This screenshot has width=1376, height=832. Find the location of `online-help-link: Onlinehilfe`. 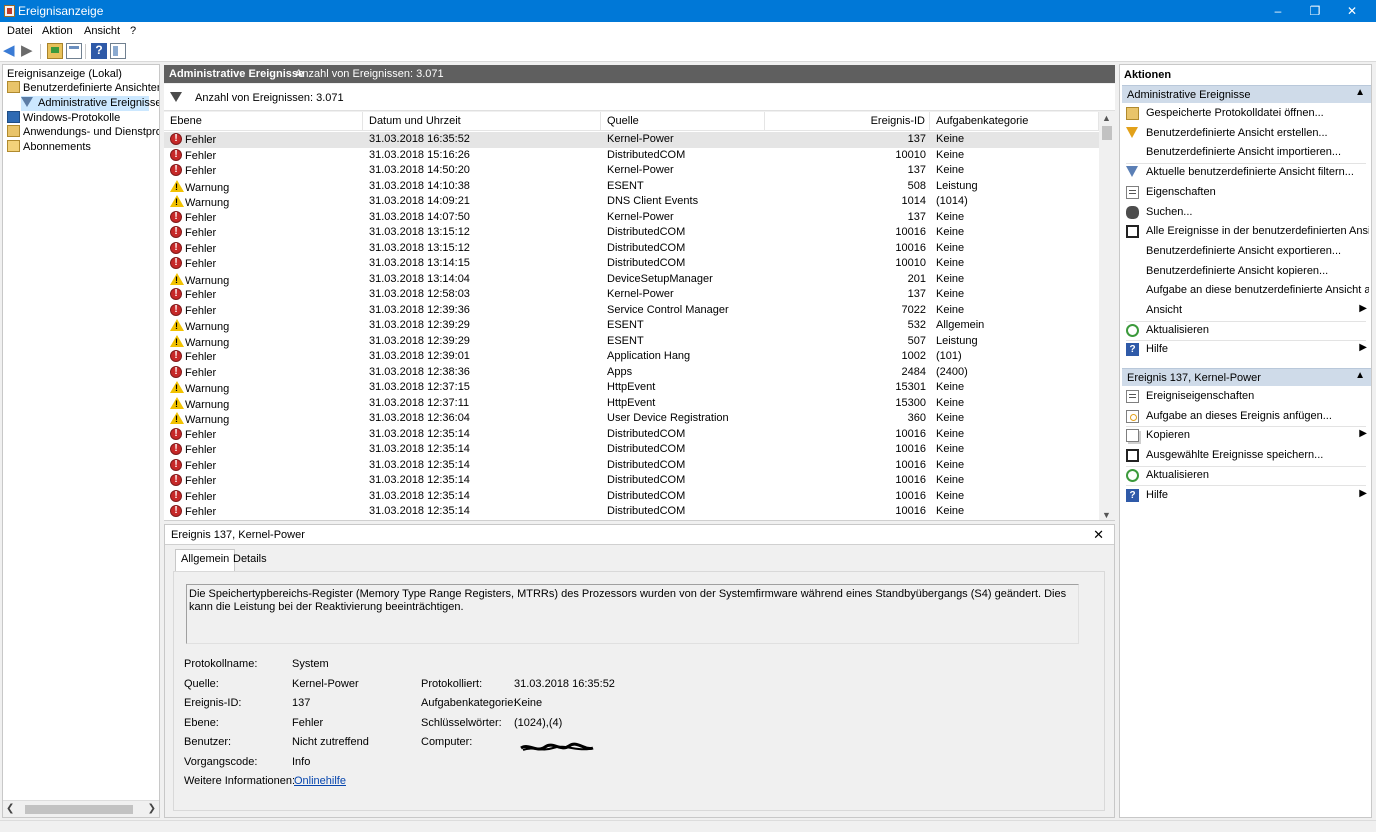

online-help-link: Onlinehilfe is located at coordinates (320, 781).